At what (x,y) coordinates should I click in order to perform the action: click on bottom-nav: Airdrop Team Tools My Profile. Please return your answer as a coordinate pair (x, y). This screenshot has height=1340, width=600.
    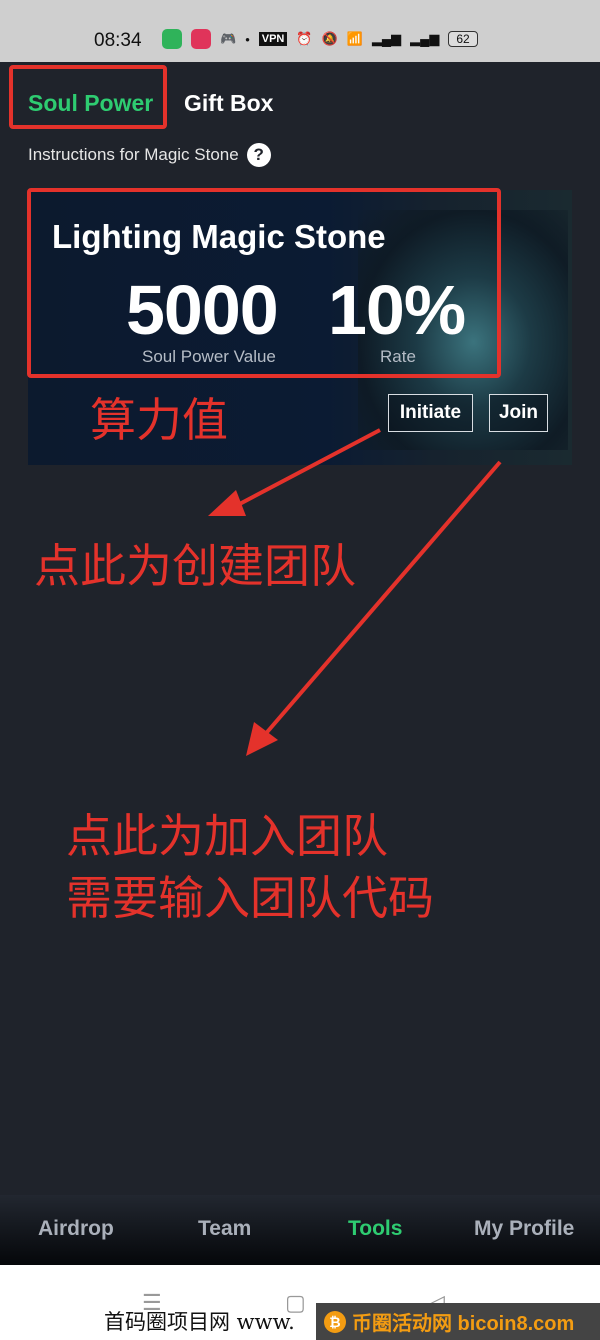
    Looking at the image, I should click on (300, 1230).